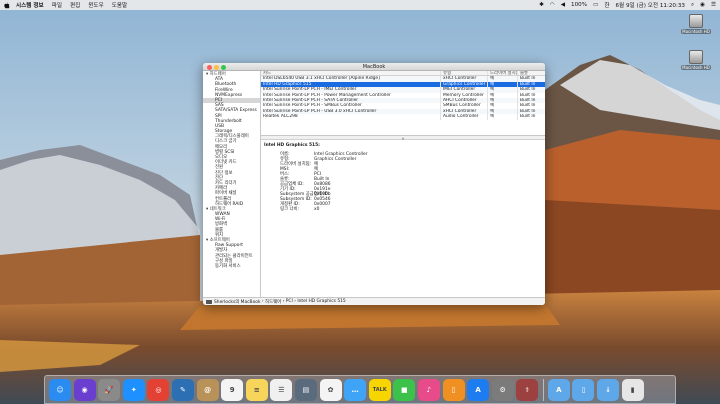  What do you see at coordinates (7, 5) in the screenshot?
I see `apple-menu-icon` at bounding box center [7, 5].